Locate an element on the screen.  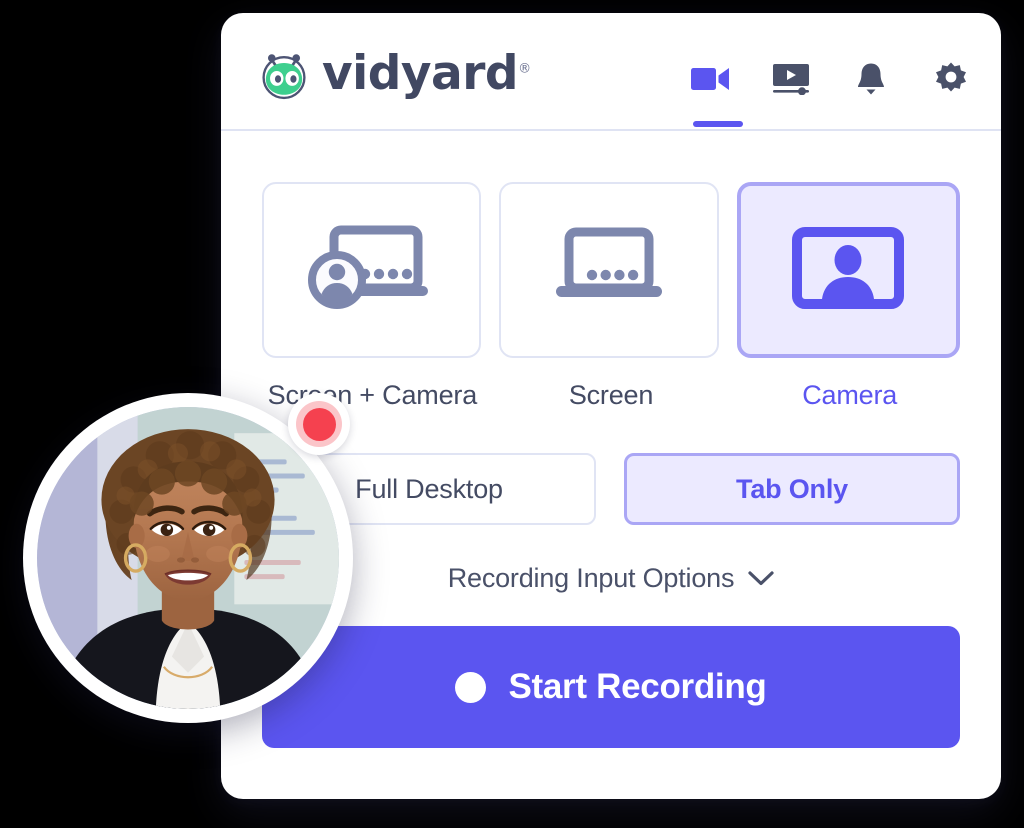
camera-person-icon is located at coordinates (848, 270).